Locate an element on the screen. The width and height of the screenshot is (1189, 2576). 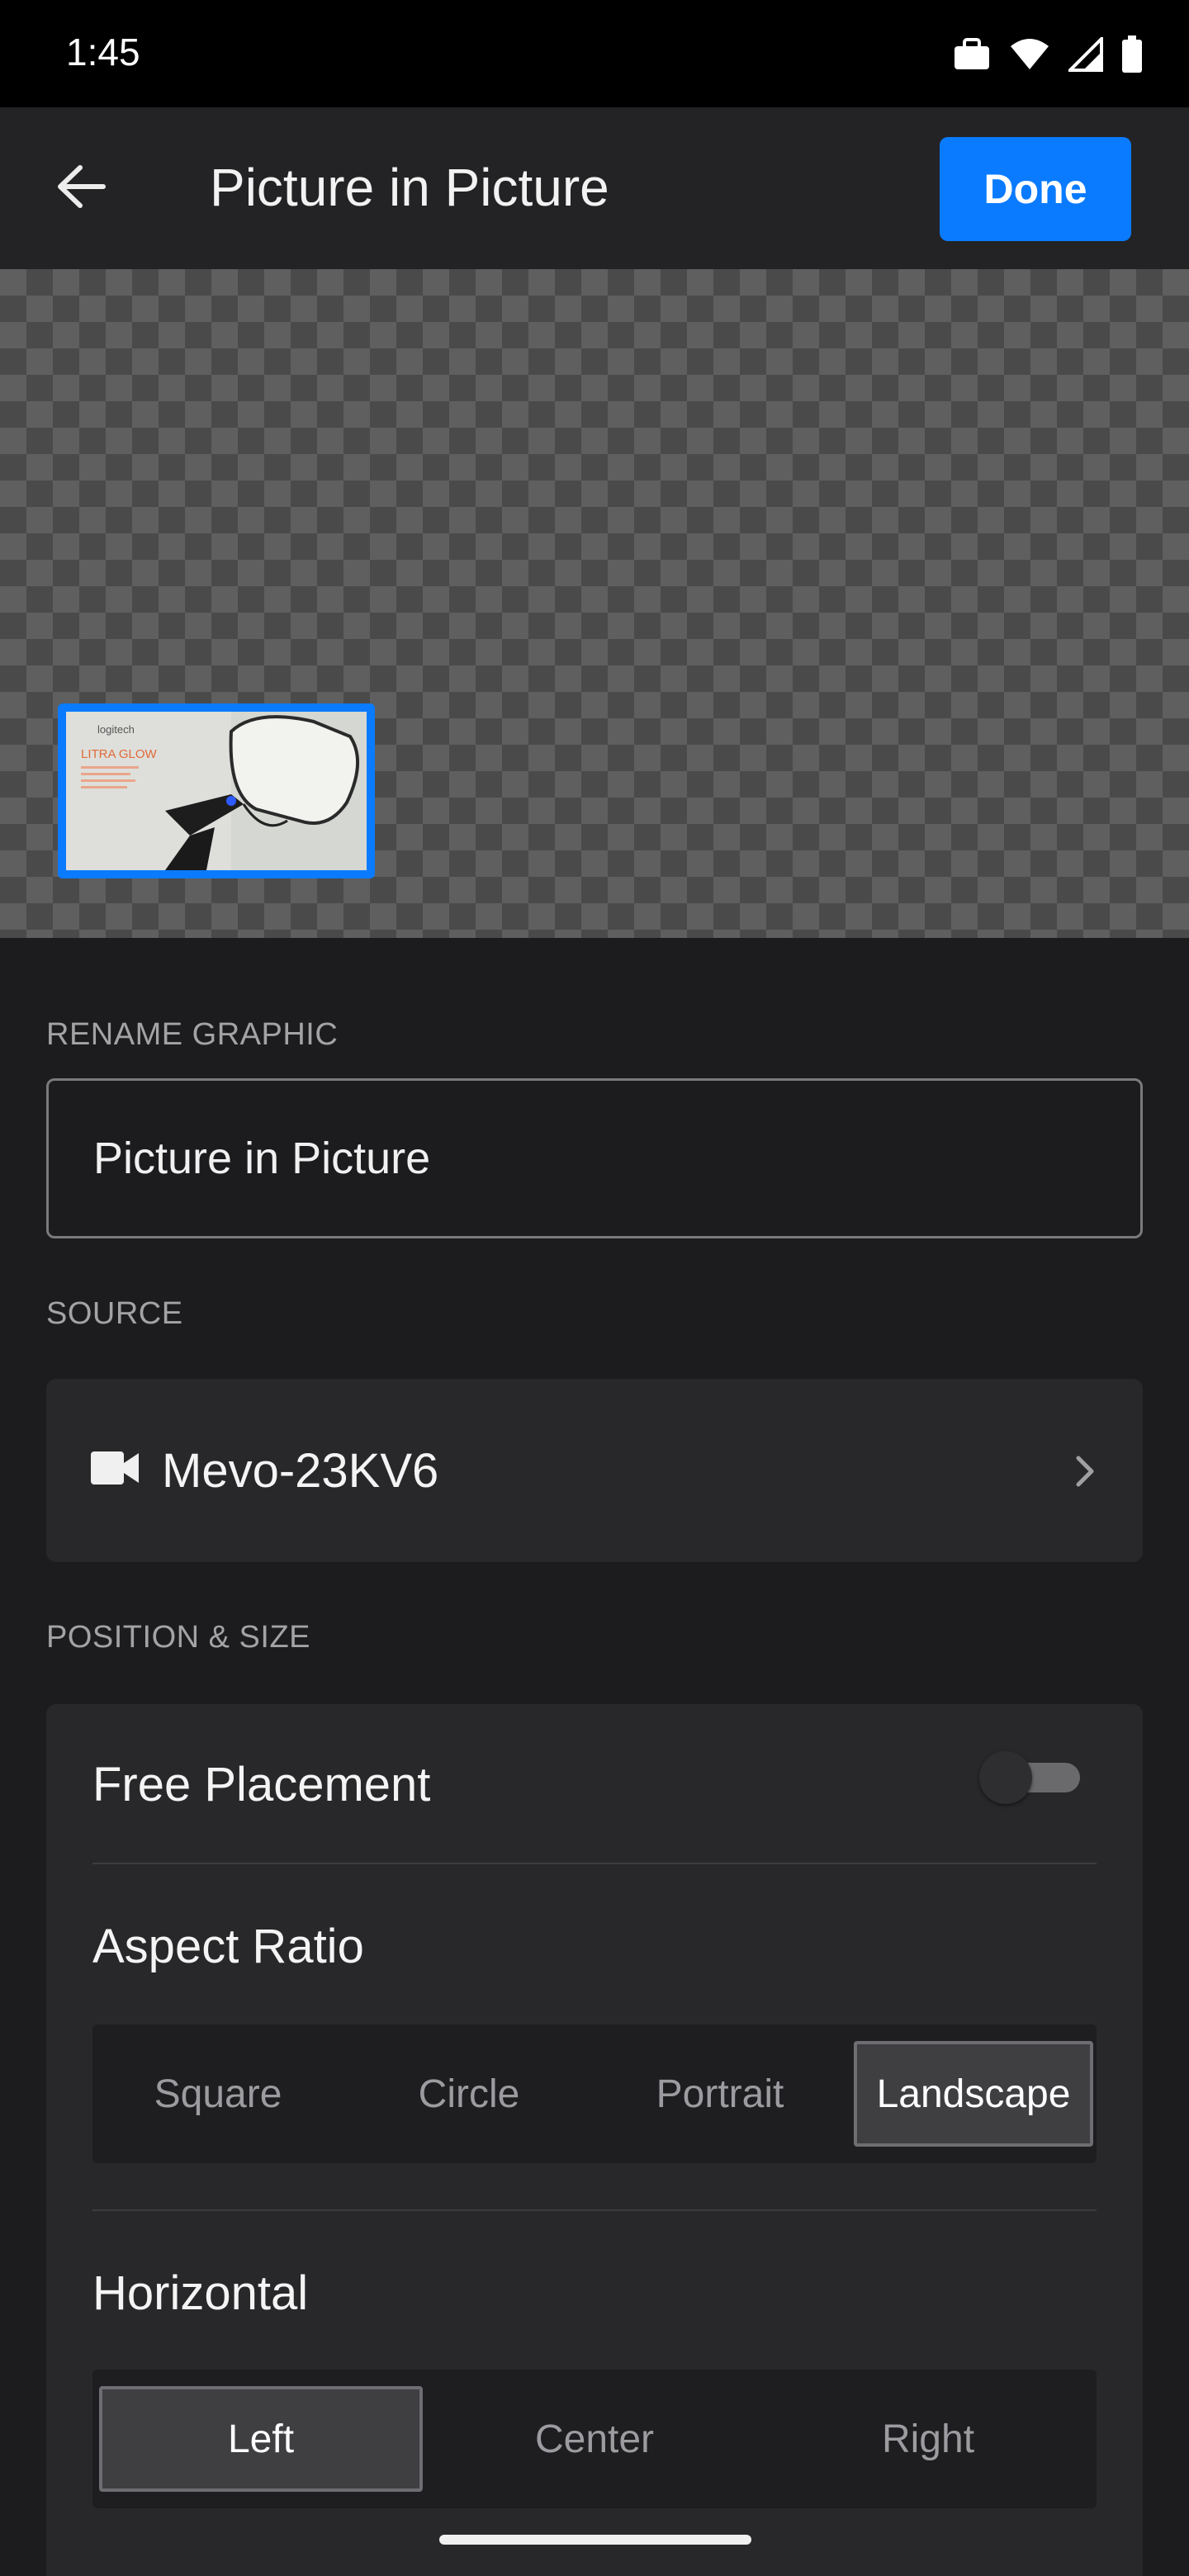
horizontal-option-right: Right is located at coordinates (928, 2439).